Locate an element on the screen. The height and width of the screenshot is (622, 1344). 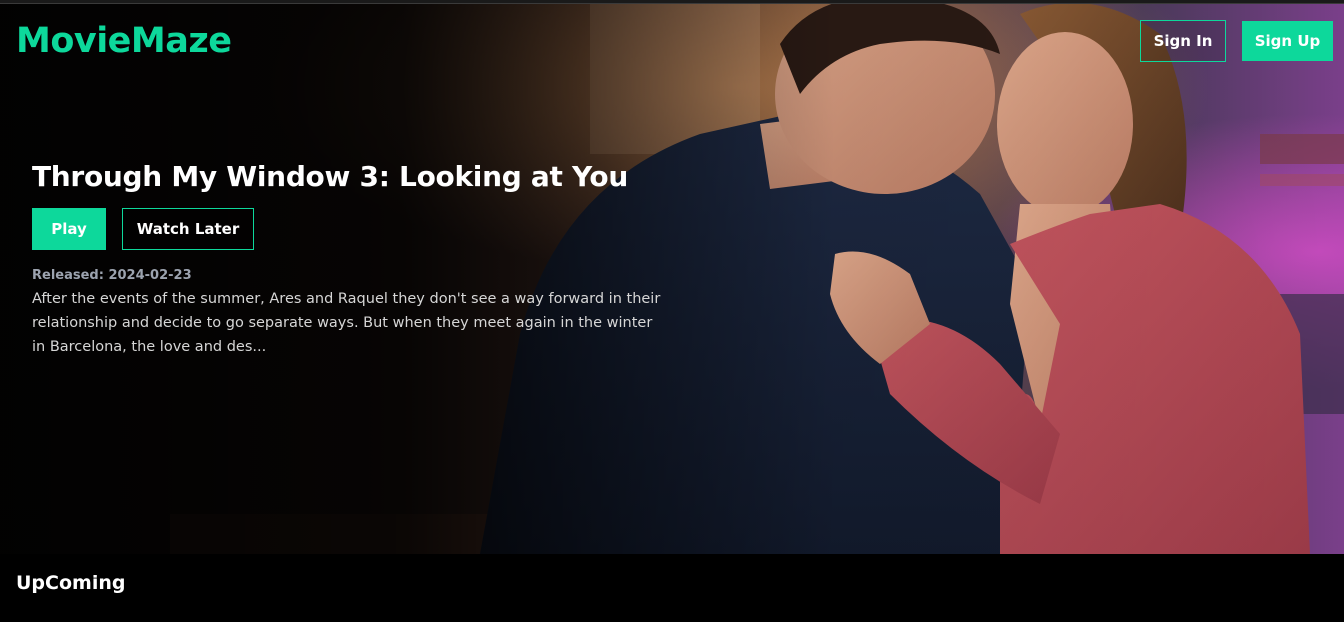
release-date: Released: 2024-02-23 is located at coordinates (112, 275).